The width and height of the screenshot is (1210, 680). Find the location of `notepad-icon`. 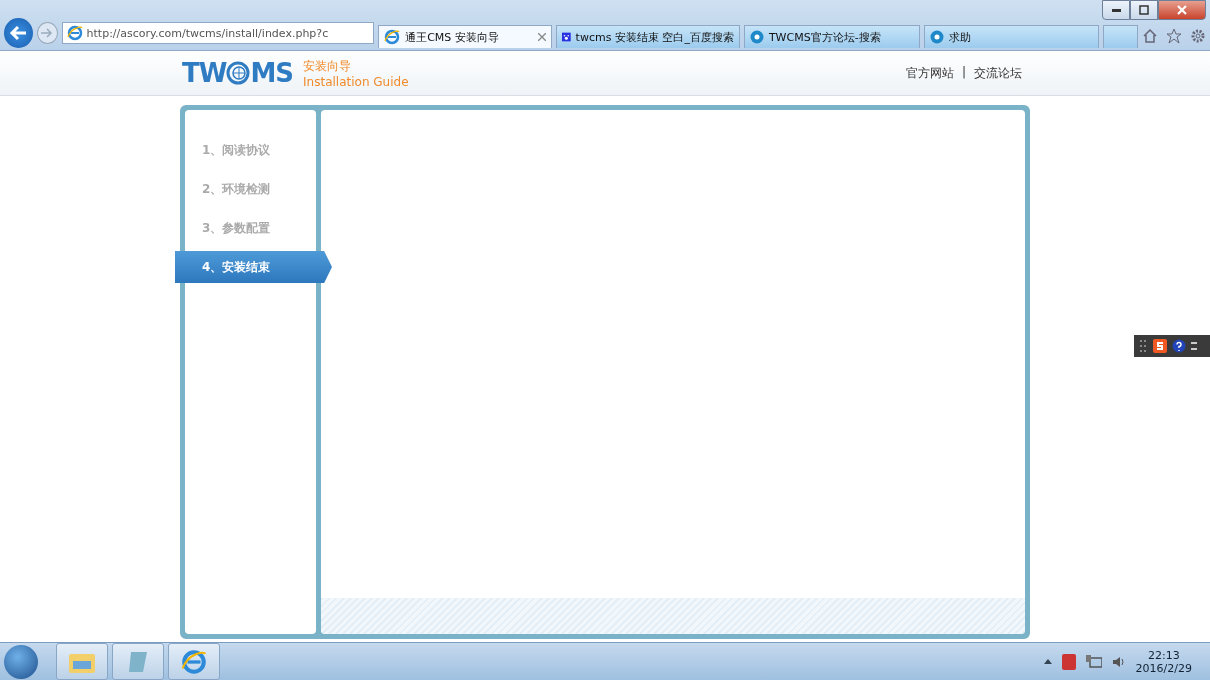

notepad-icon is located at coordinates (138, 661).